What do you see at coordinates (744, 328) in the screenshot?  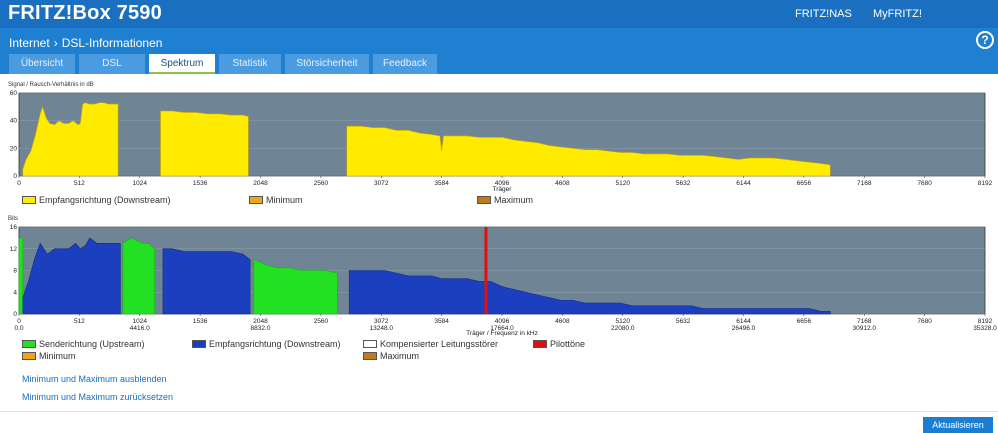 I see `freq-tick-label: 26496.0` at bounding box center [744, 328].